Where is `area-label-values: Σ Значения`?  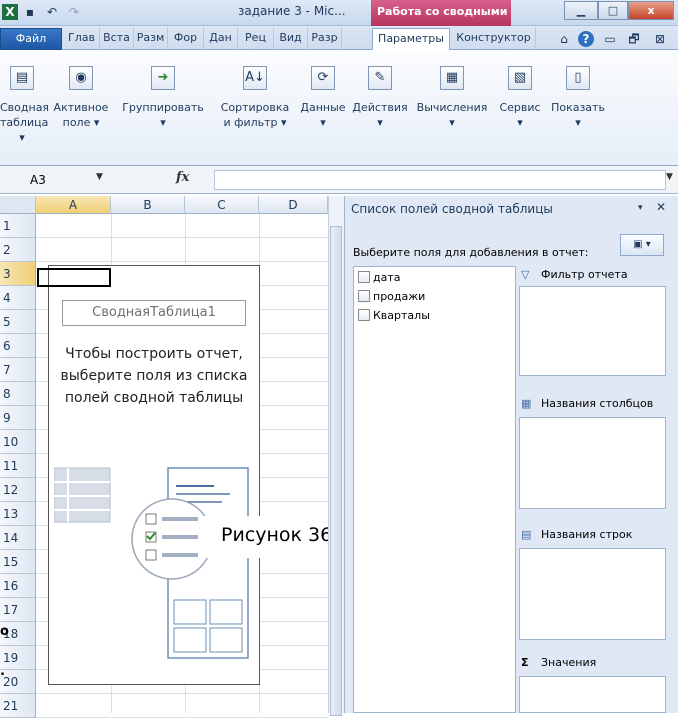 area-label-values: Σ Значения is located at coordinates (559, 662).